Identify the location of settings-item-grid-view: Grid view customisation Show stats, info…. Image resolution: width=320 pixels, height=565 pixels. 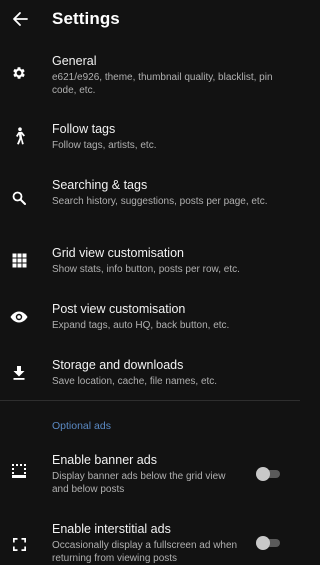
(150, 259).